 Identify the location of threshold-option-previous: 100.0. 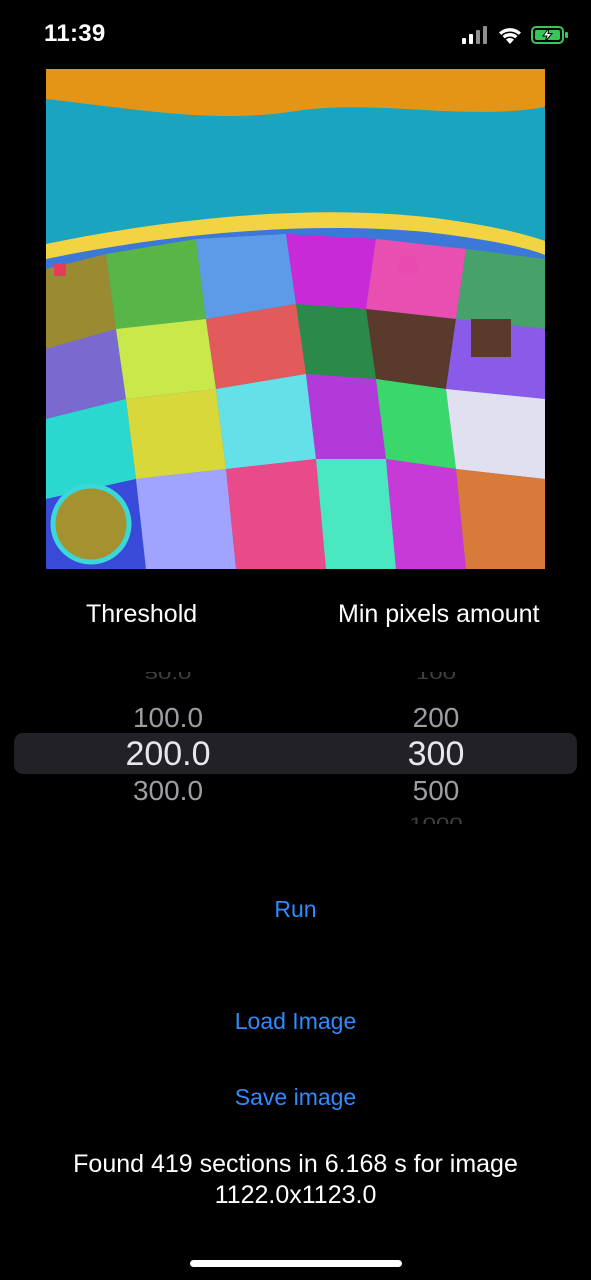
(168, 718).